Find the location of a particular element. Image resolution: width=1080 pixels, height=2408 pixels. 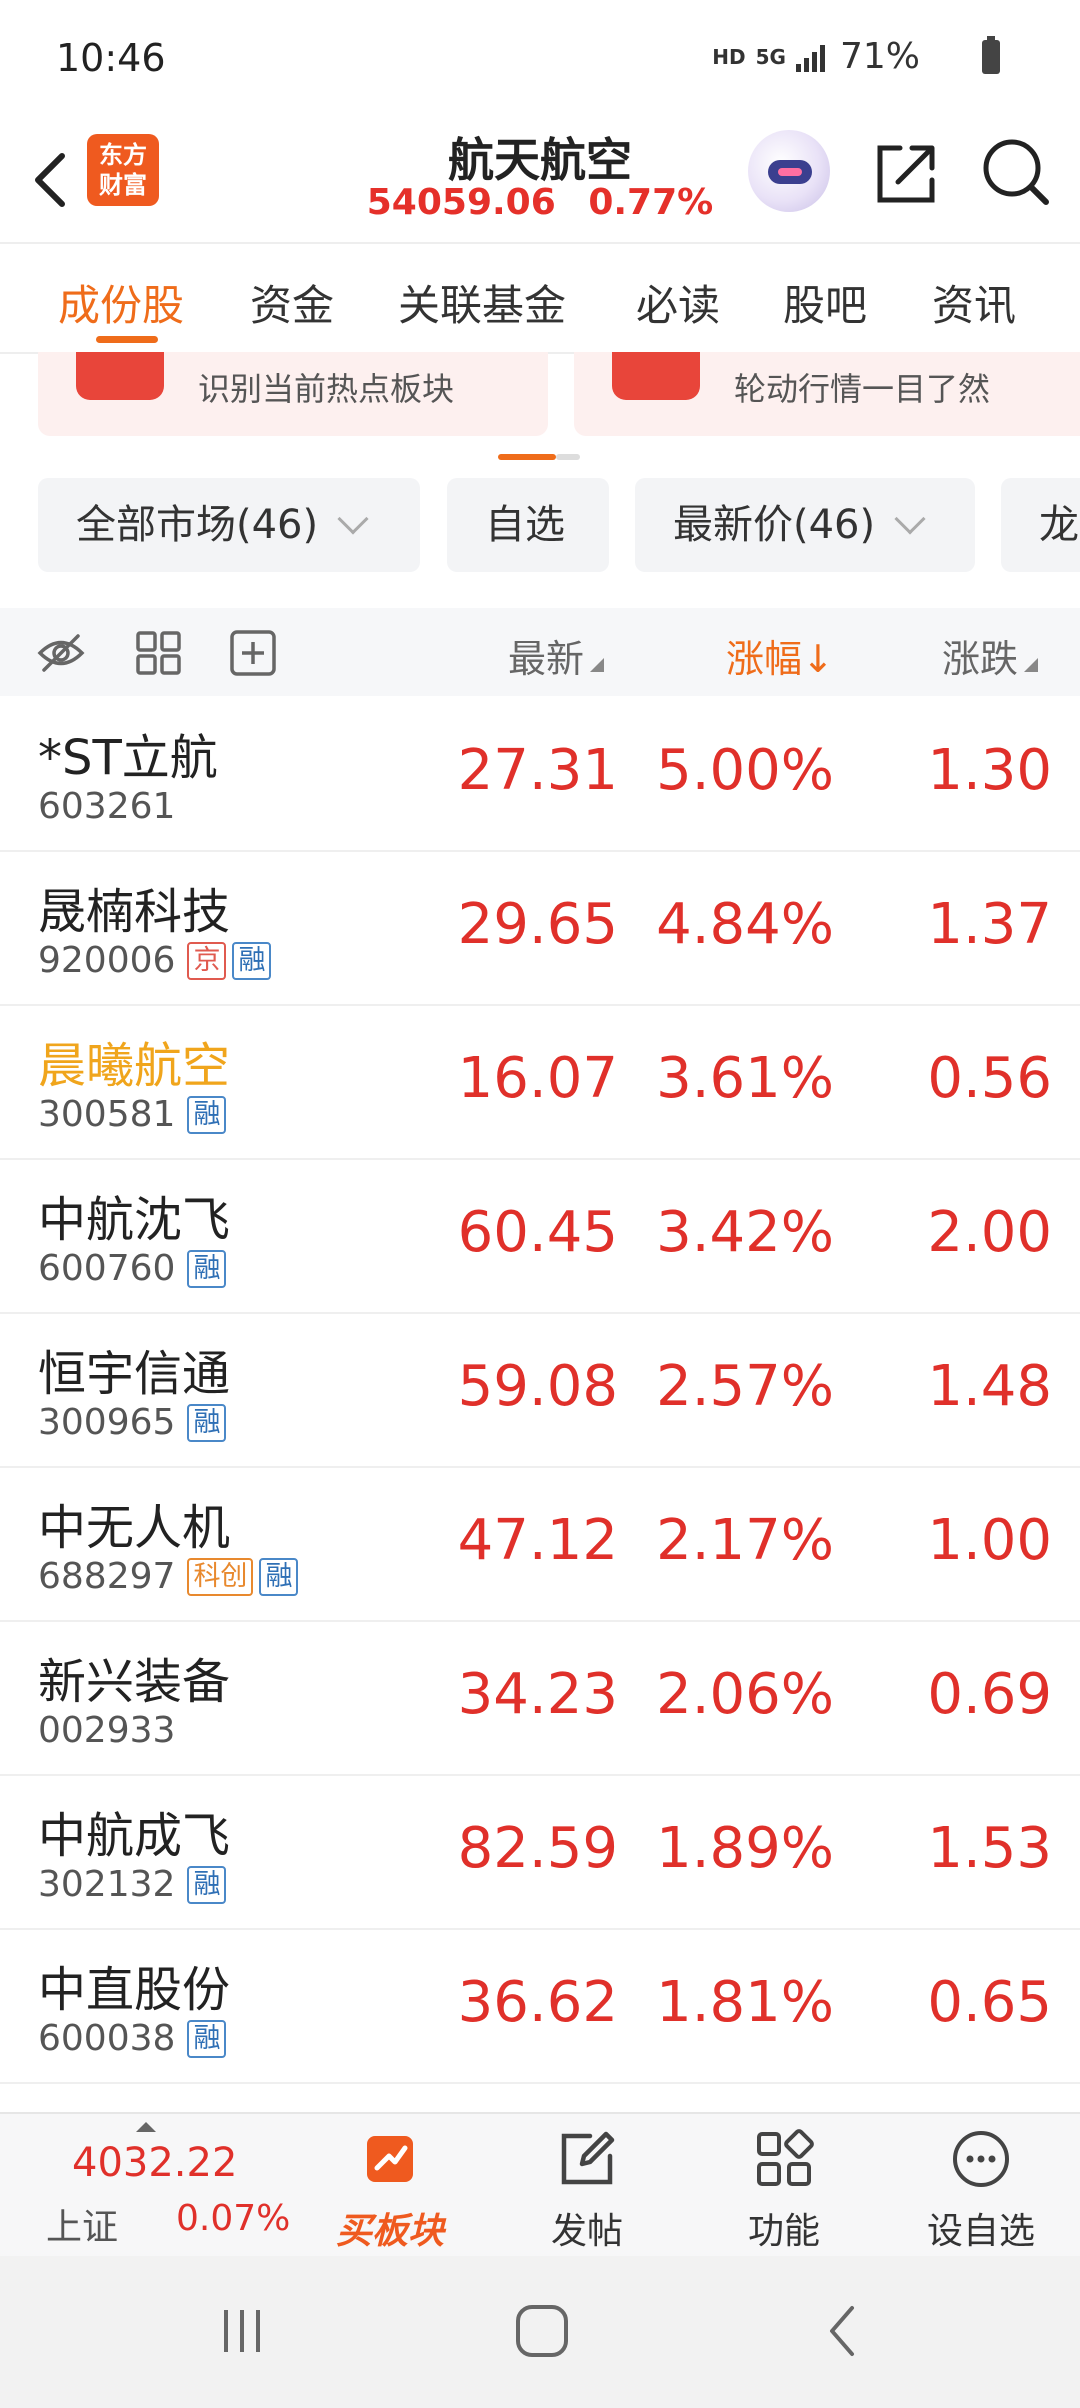

stock-row: 中无人机 688297 科创融 47.12 2.17% 1.00 is located at coordinates (540, 1545).